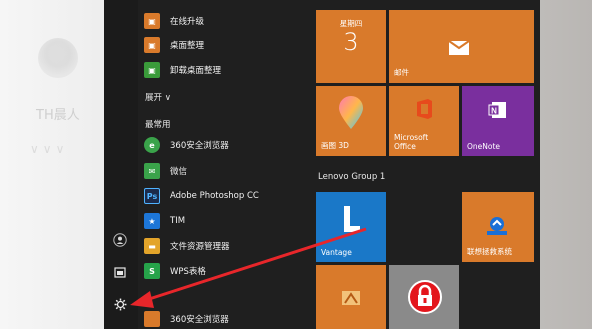 This screenshot has width=592, height=329. Describe the element at coordinates (484, 146) in the screenshot. I see `onenote-label: OneNote` at that location.